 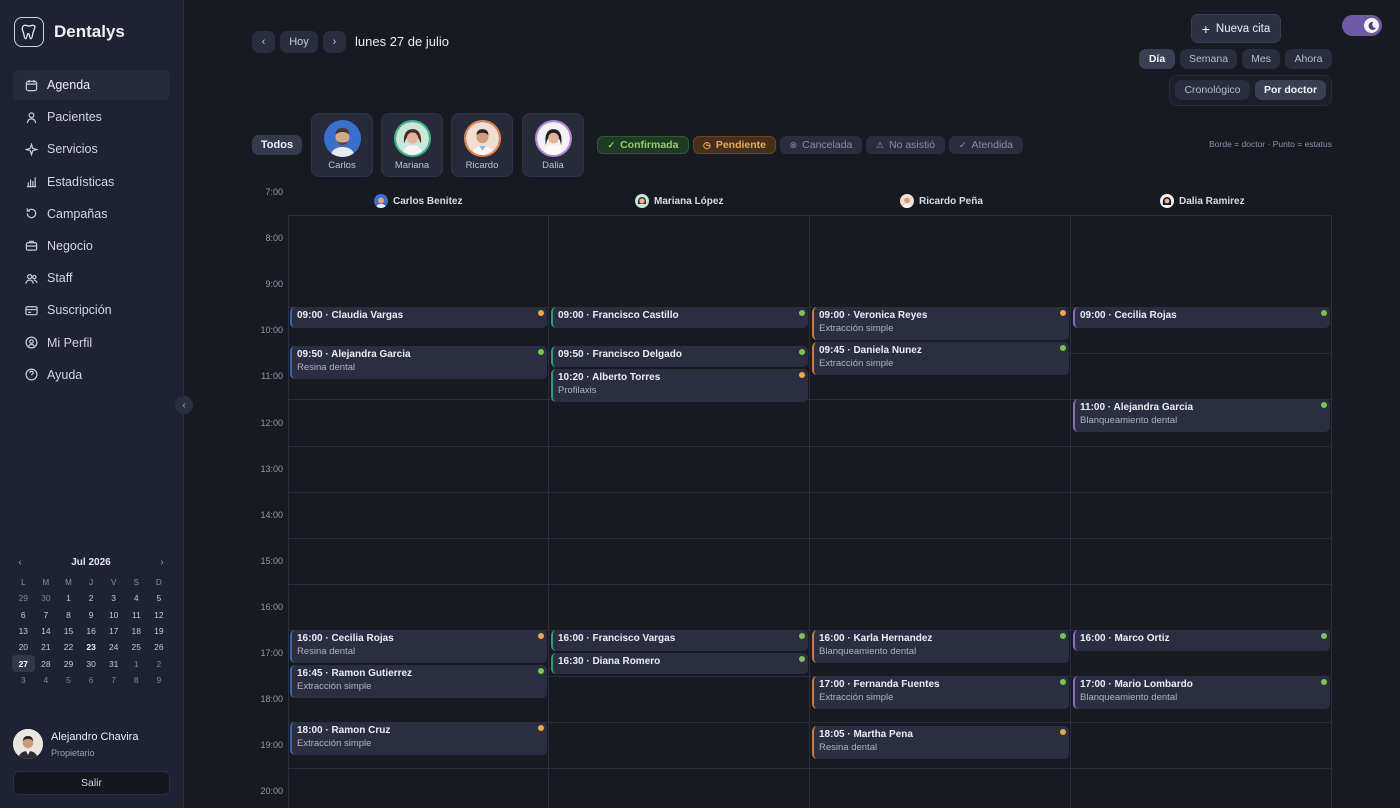 I want to click on appointment-card: 09:00 · Cecilia Rojas, so click(x=1201, y=318).